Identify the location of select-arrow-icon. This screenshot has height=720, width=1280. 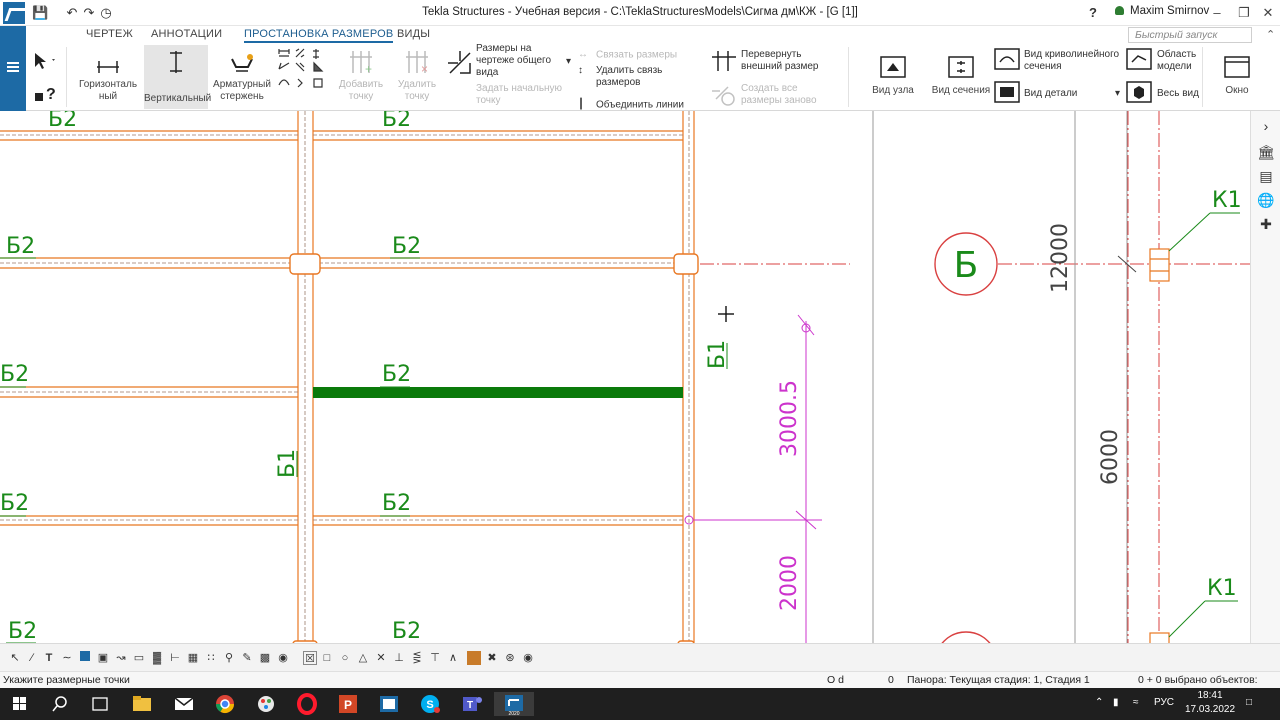
(45, 61).